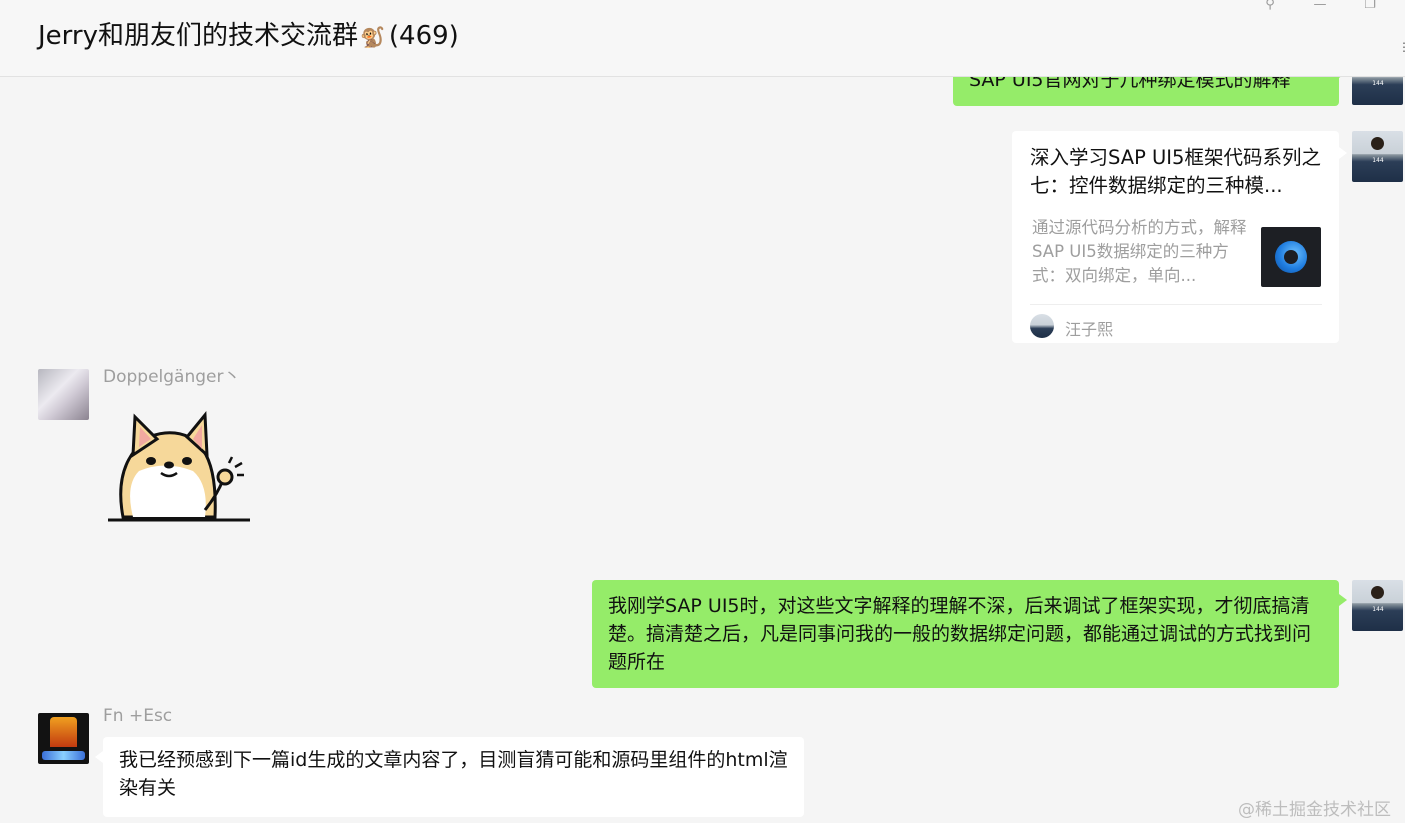 Image resolution: width=1405 pixels, height=823 pixels. I want to click on monkey-emoji-icon: 🐒, so click(372, 37).